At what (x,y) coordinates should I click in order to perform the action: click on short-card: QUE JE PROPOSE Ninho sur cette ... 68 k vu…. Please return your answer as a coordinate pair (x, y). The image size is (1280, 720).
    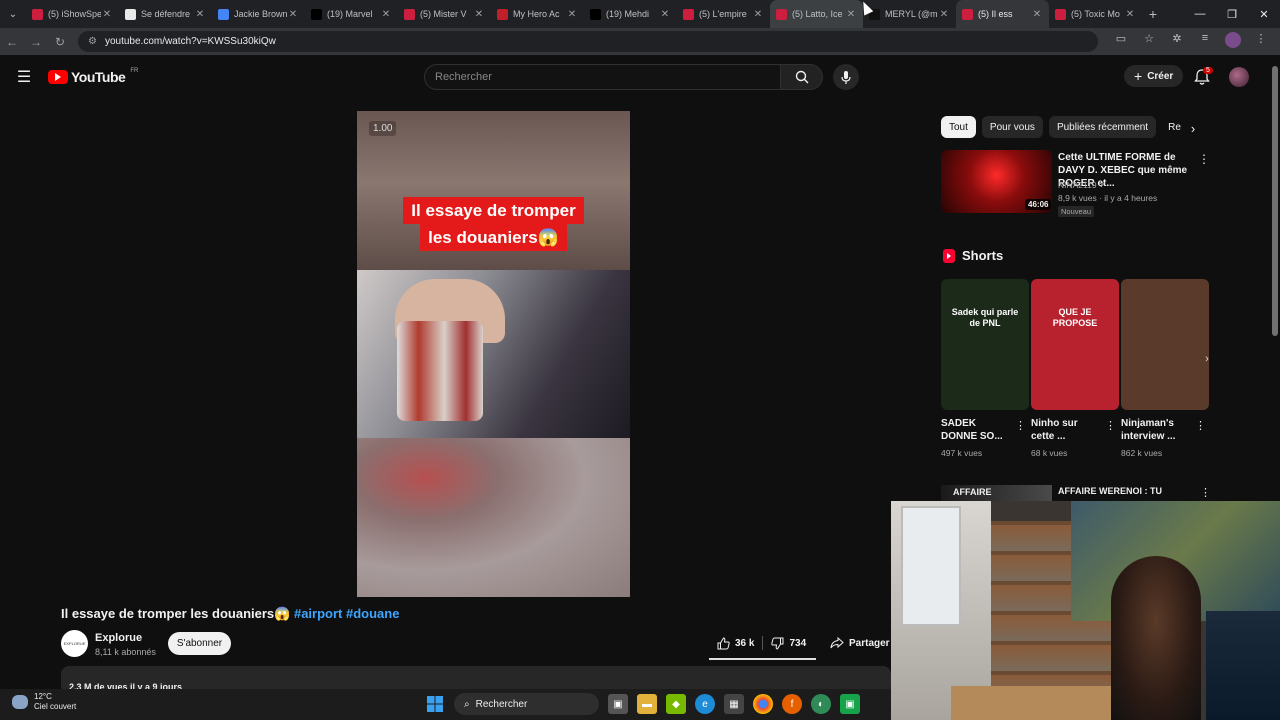
    Looking at the image, I should click on (1075, 368).